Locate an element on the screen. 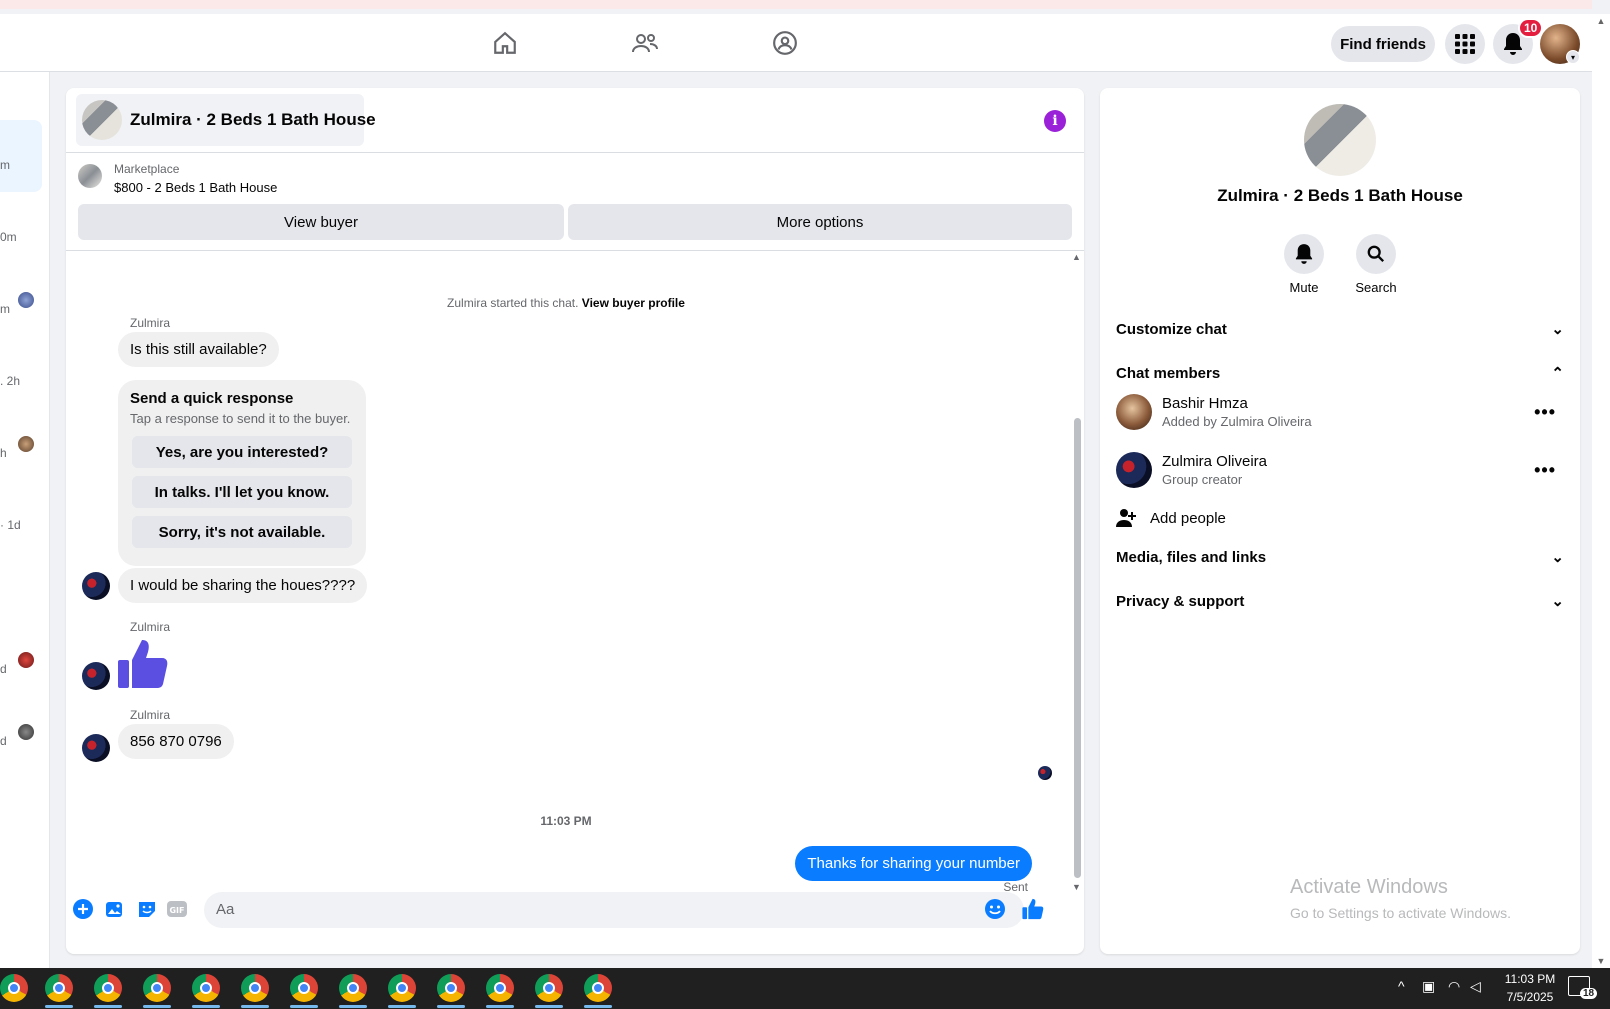 Image resolution: width=1610 pixels, height=1009 pixels. chat-header-title-button: Zulmira · 2 Beds 1 Bath House is located at coordinates (226, 120).